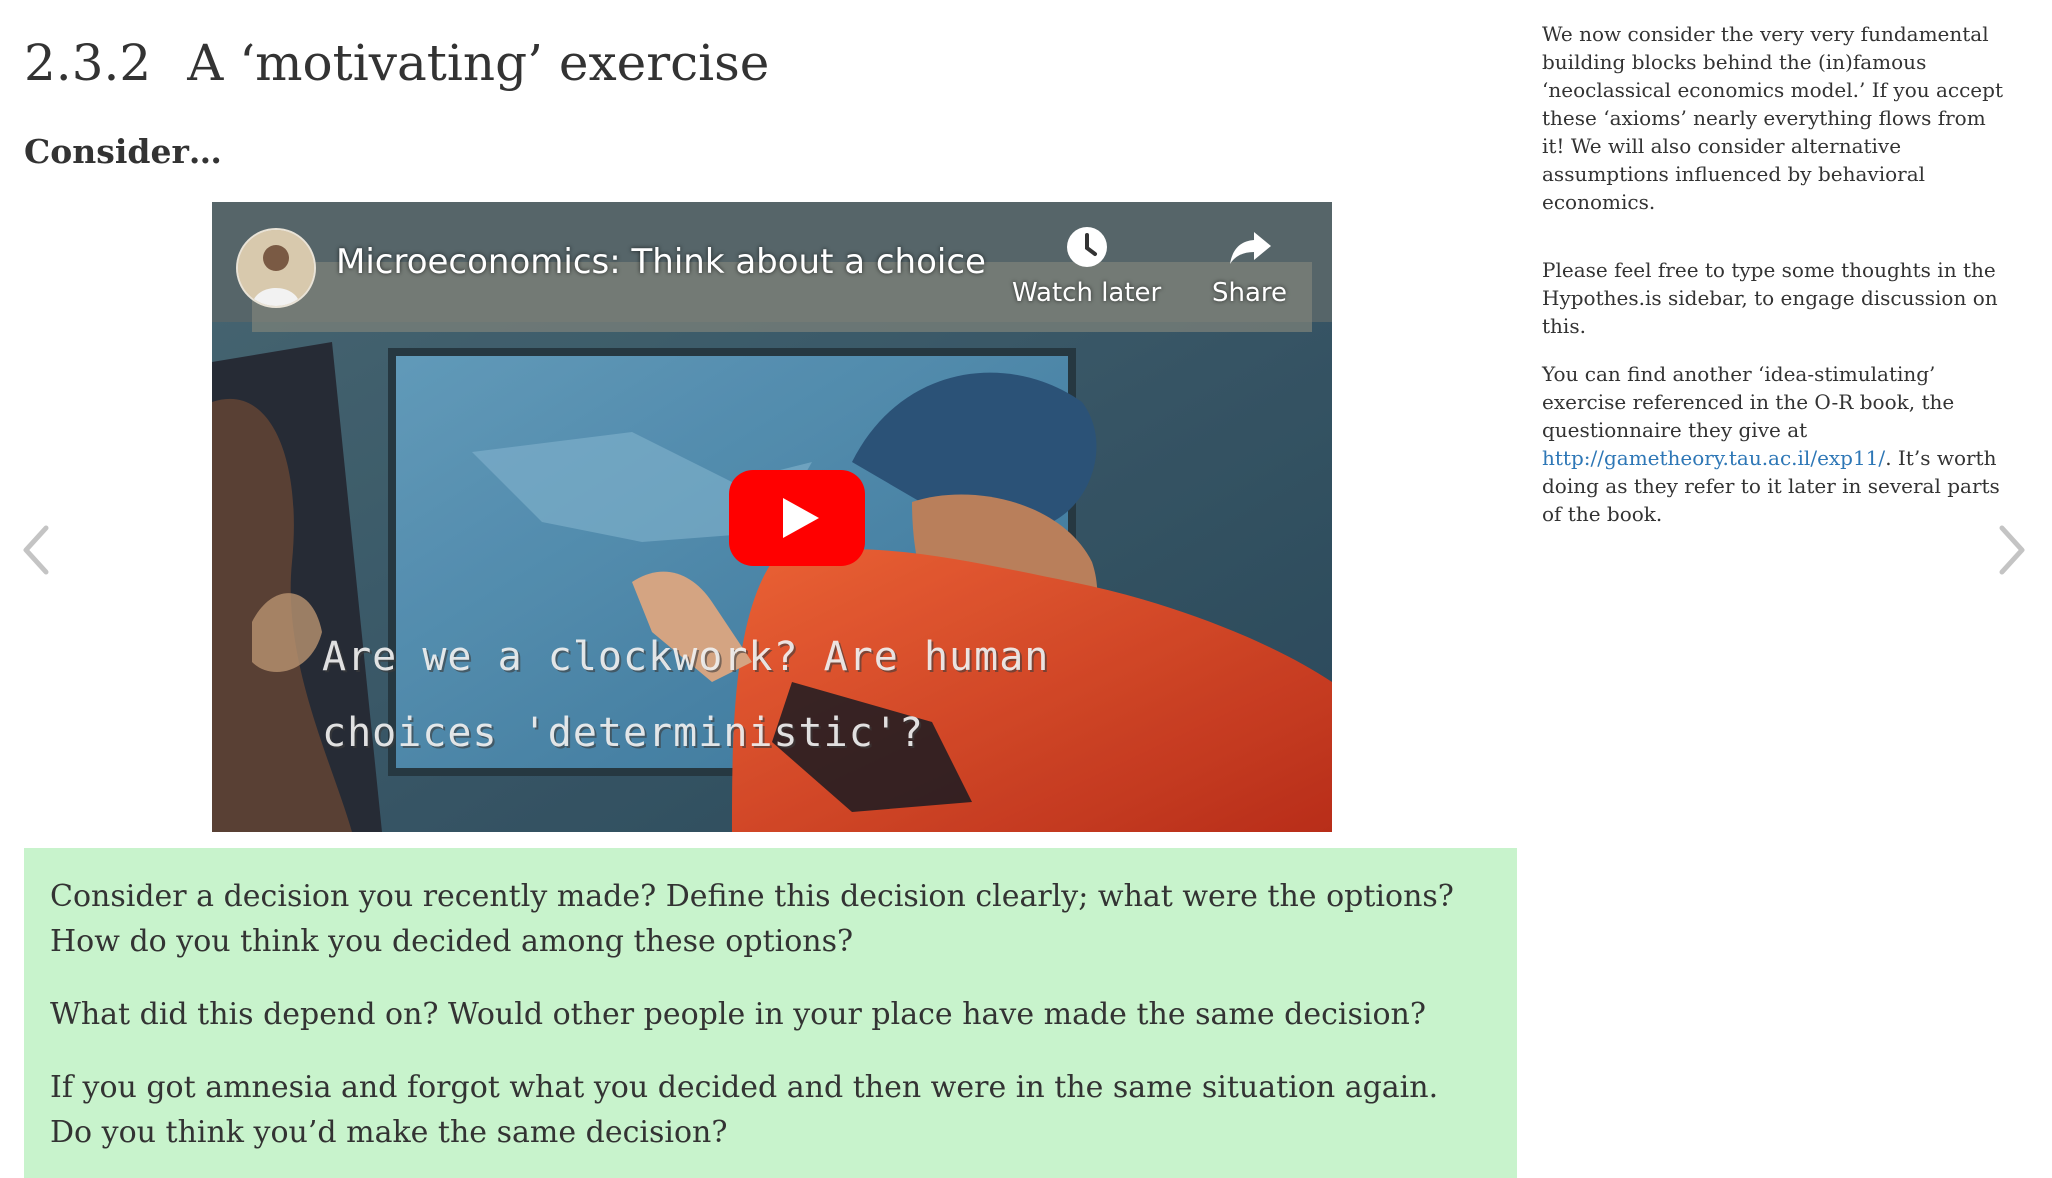  I want to click on watch-later-button: Watch later, so click(1086, 266).